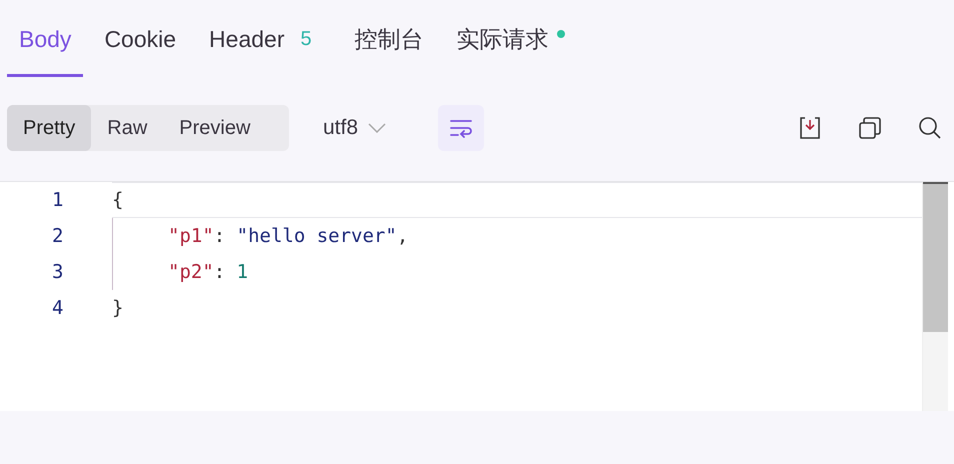  I want to click on code-line: {, so click(517, 200).